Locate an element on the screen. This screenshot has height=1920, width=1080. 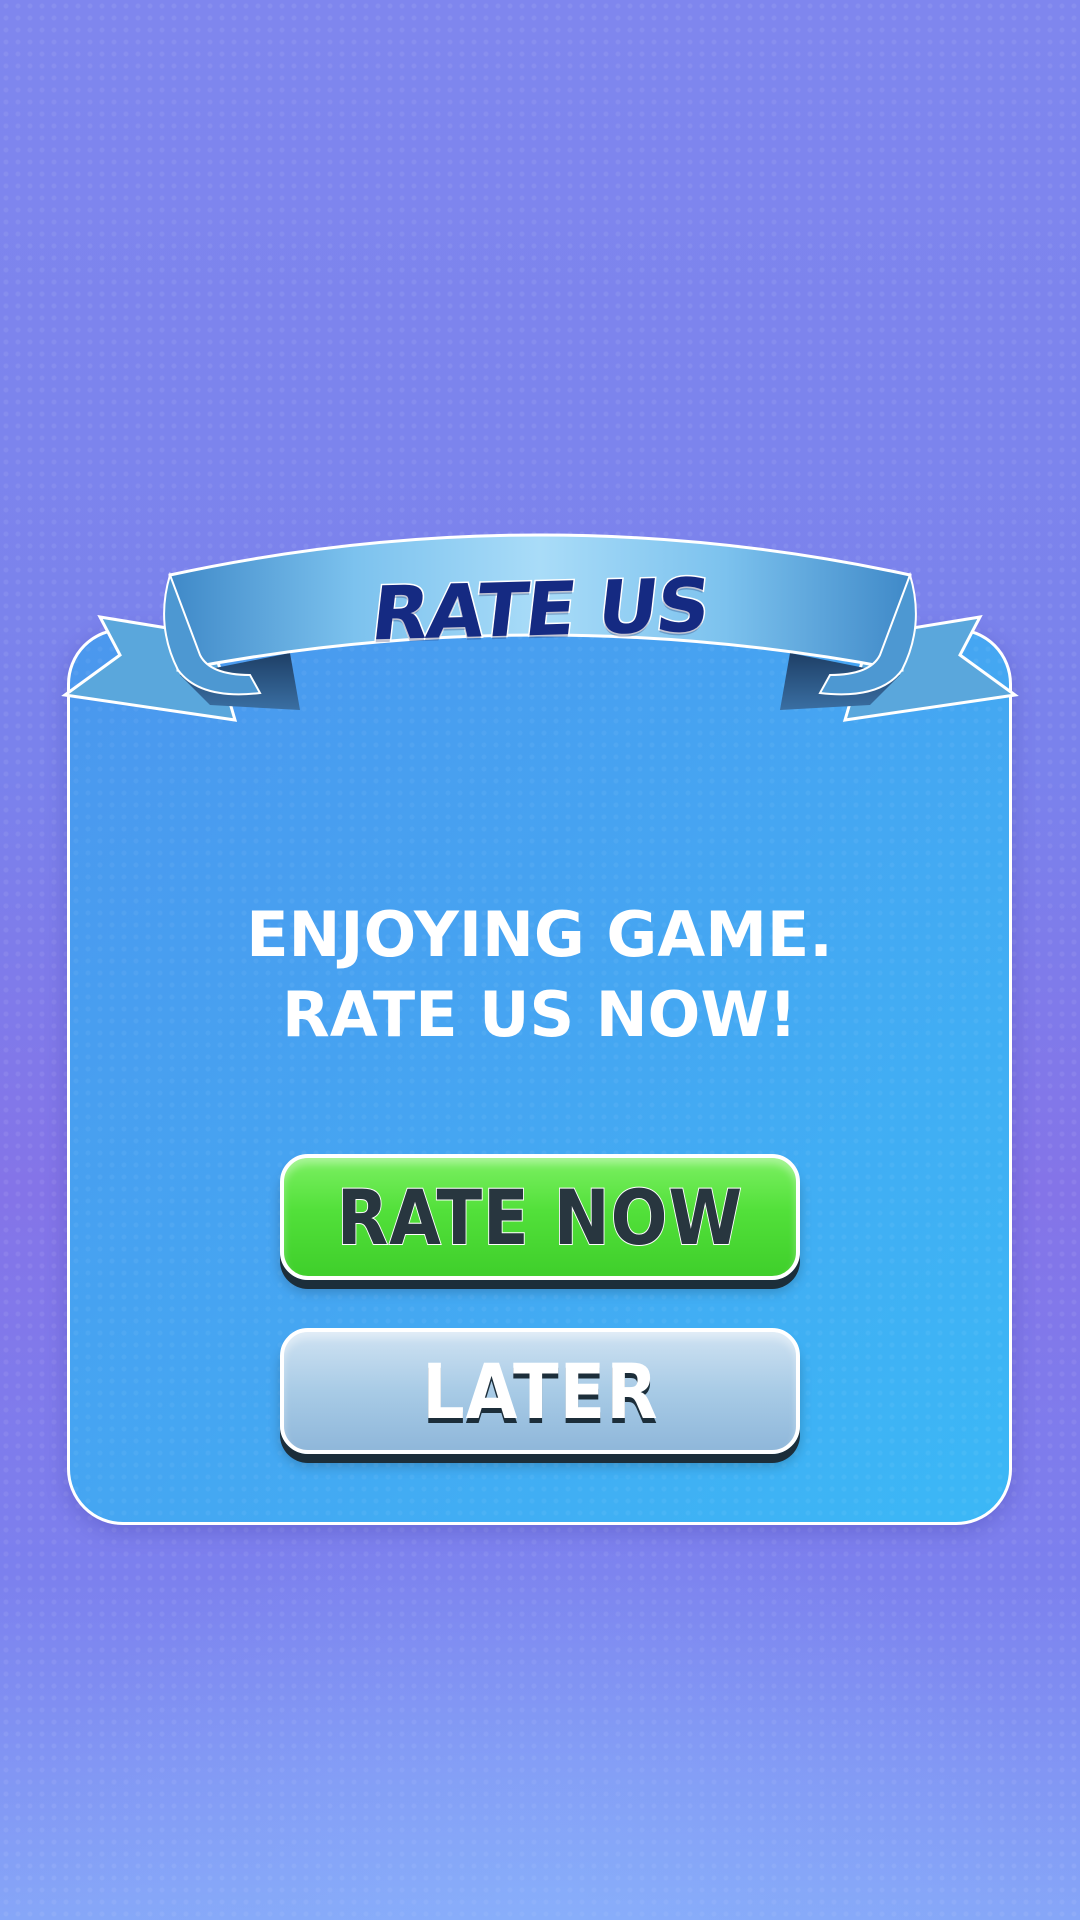
dialog-message: ENJOYING GAME. RATE US NOW! is located at coordinates (539, 975).